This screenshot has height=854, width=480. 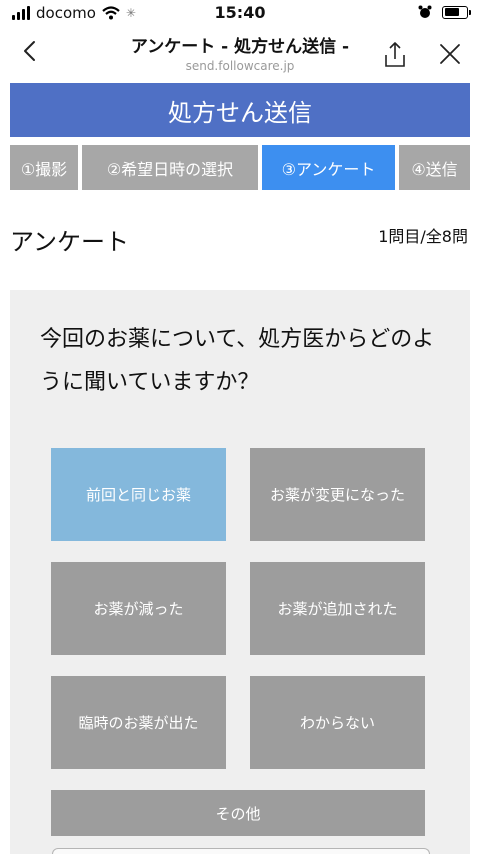 What do you see at coordinates (138, 494) in the screenshot?
I see `answer-same-medicine: 前回と同じお薬` at bounding box center [138, 494].